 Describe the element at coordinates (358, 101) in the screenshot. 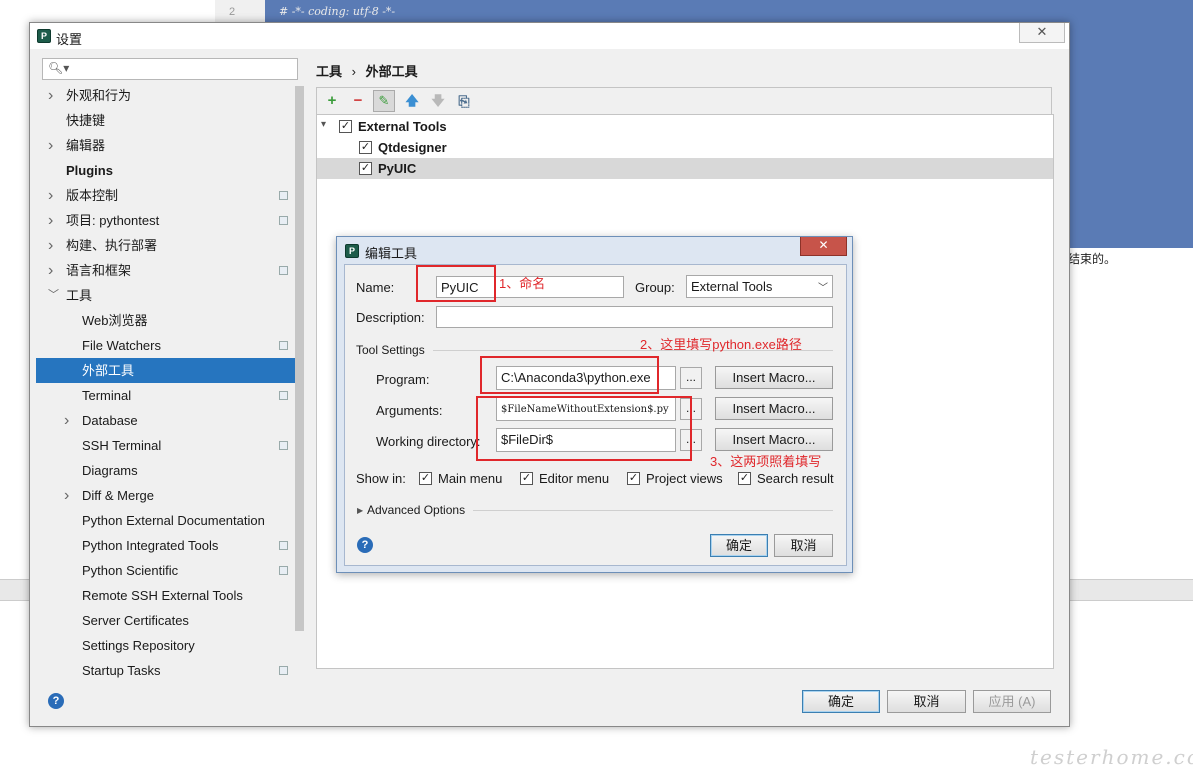

I see `remove-icon: −` at that location.